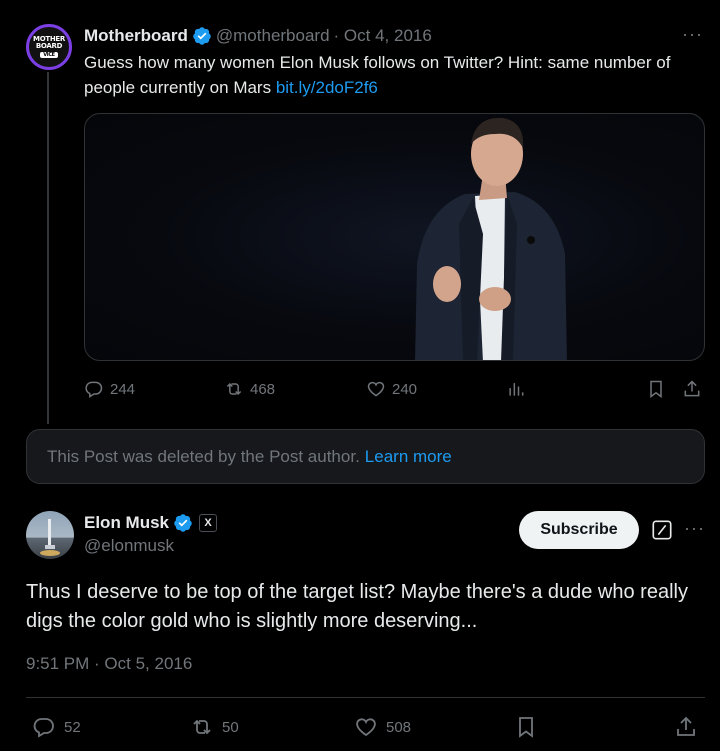  Describe the element at coordinates (579, 530) in the screenshot. I see `subscribe-button: Subscribe` at that location.